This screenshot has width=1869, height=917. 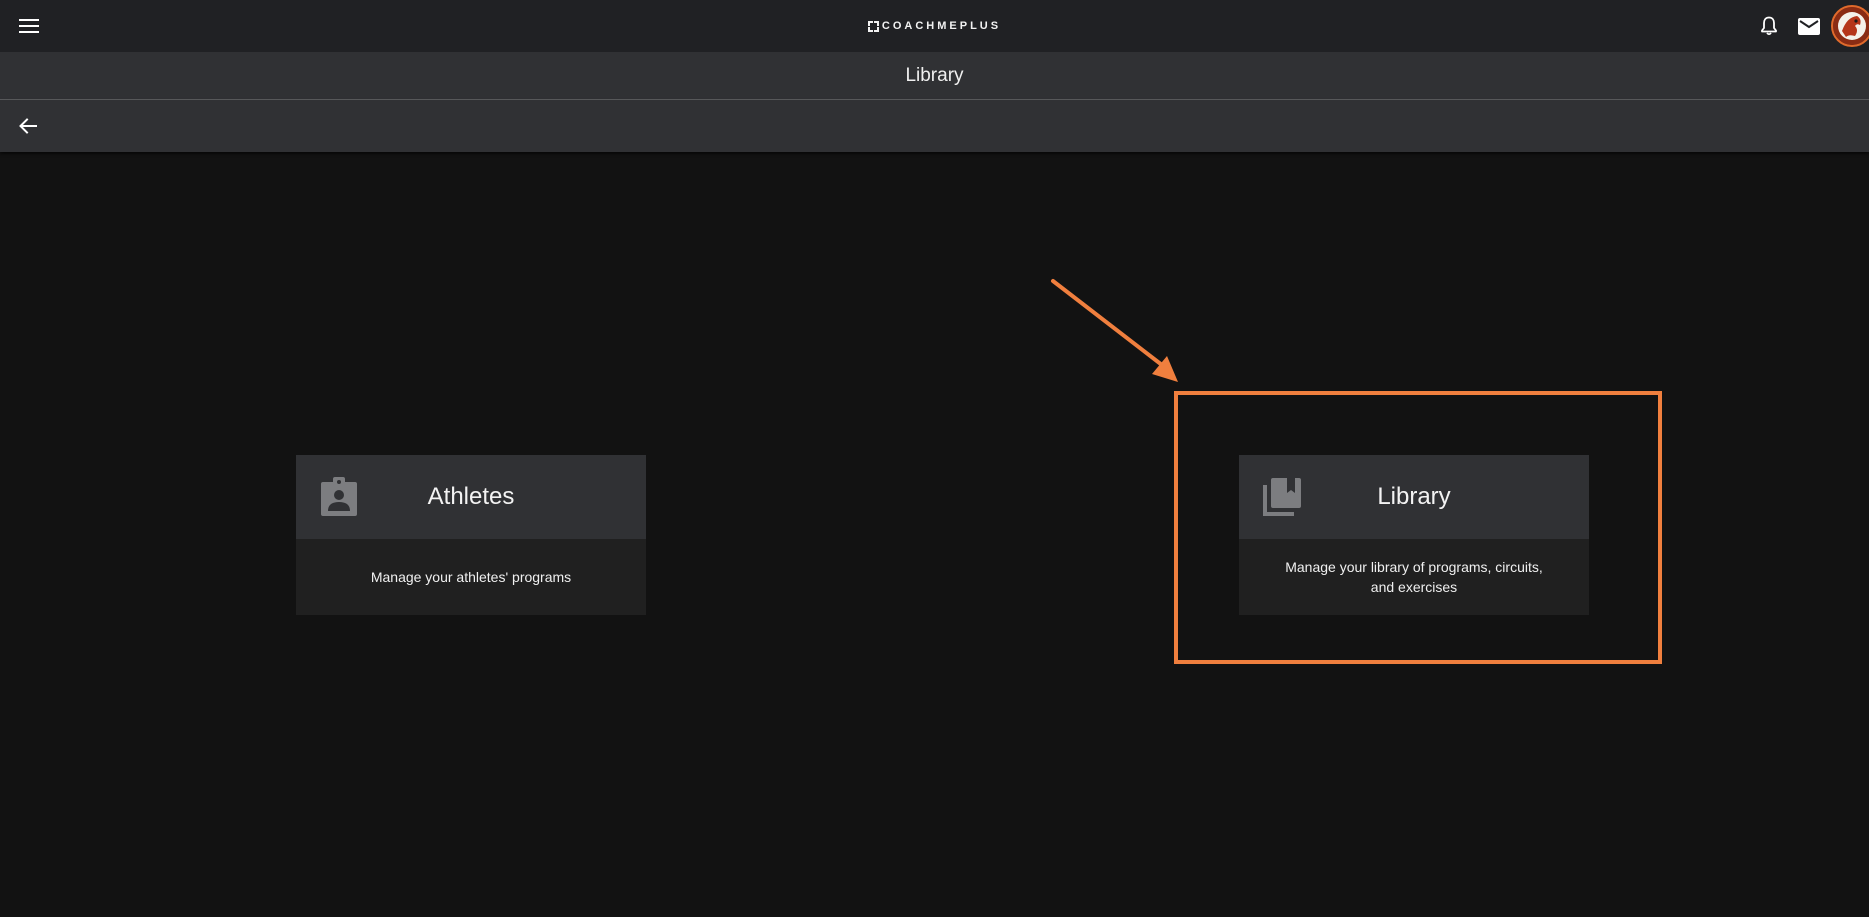 I want to click on athletes-card-body: Manage your athletes' programs, so click(x=471, y=577).